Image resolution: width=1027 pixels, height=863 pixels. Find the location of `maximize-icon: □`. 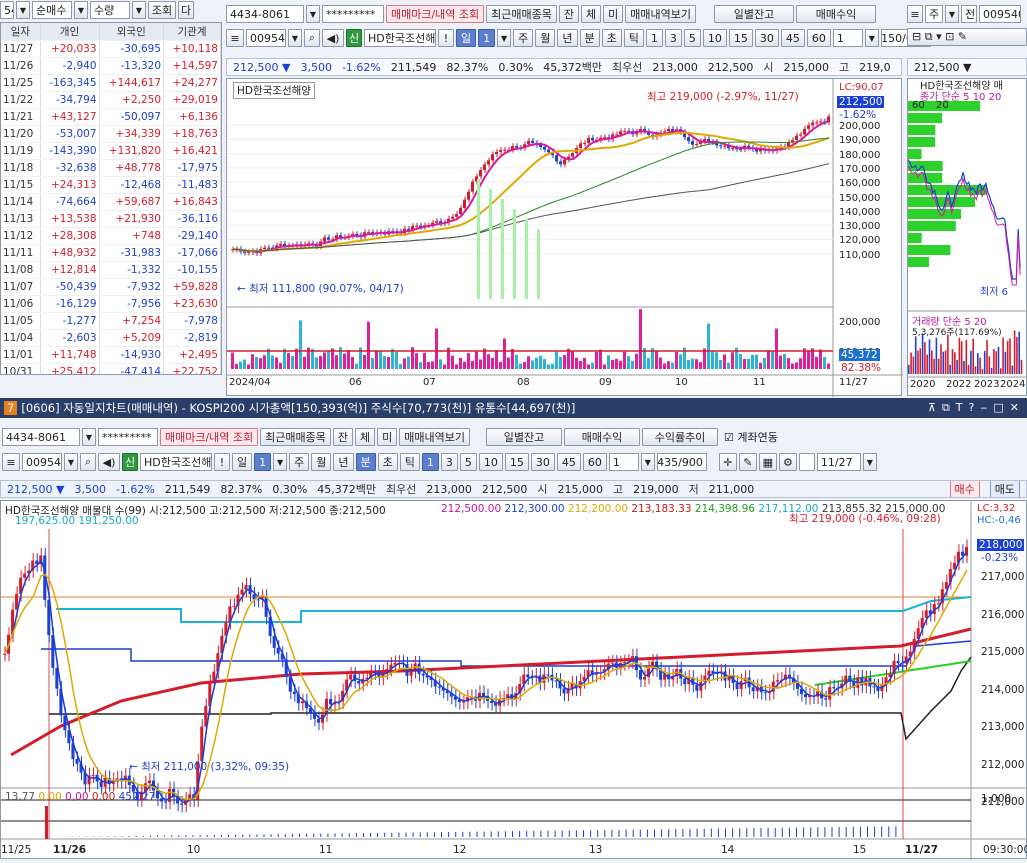

maximize-icon: □ is located at coordinates (998, 408).